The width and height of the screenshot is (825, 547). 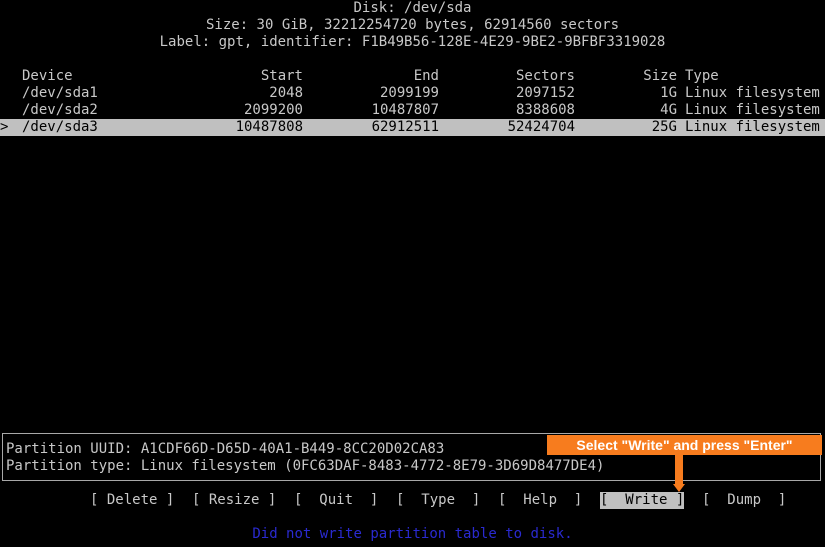 What do you see at coordinates (679, 470) in the screenshot?
I see `callout-arrow` at bounding box center [679, 470].